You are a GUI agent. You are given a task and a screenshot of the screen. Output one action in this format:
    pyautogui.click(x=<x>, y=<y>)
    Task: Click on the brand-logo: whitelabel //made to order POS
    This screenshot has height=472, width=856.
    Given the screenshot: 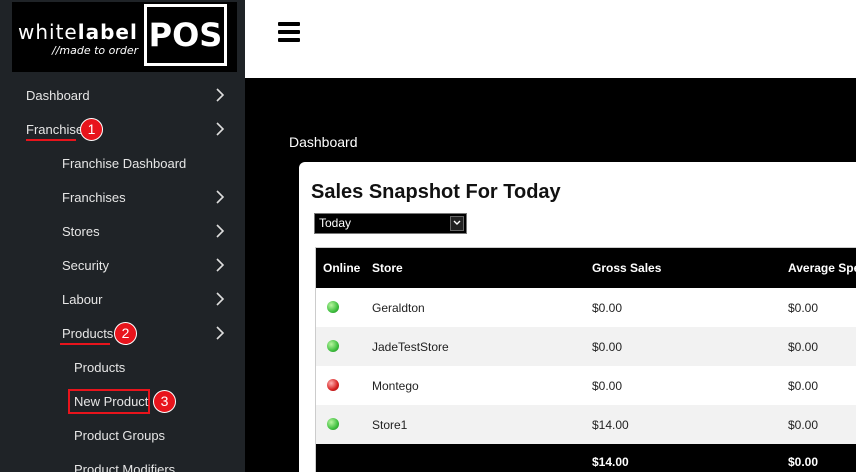 What is the action you would take?
    pyautogui.click(x=124, y=37)
    